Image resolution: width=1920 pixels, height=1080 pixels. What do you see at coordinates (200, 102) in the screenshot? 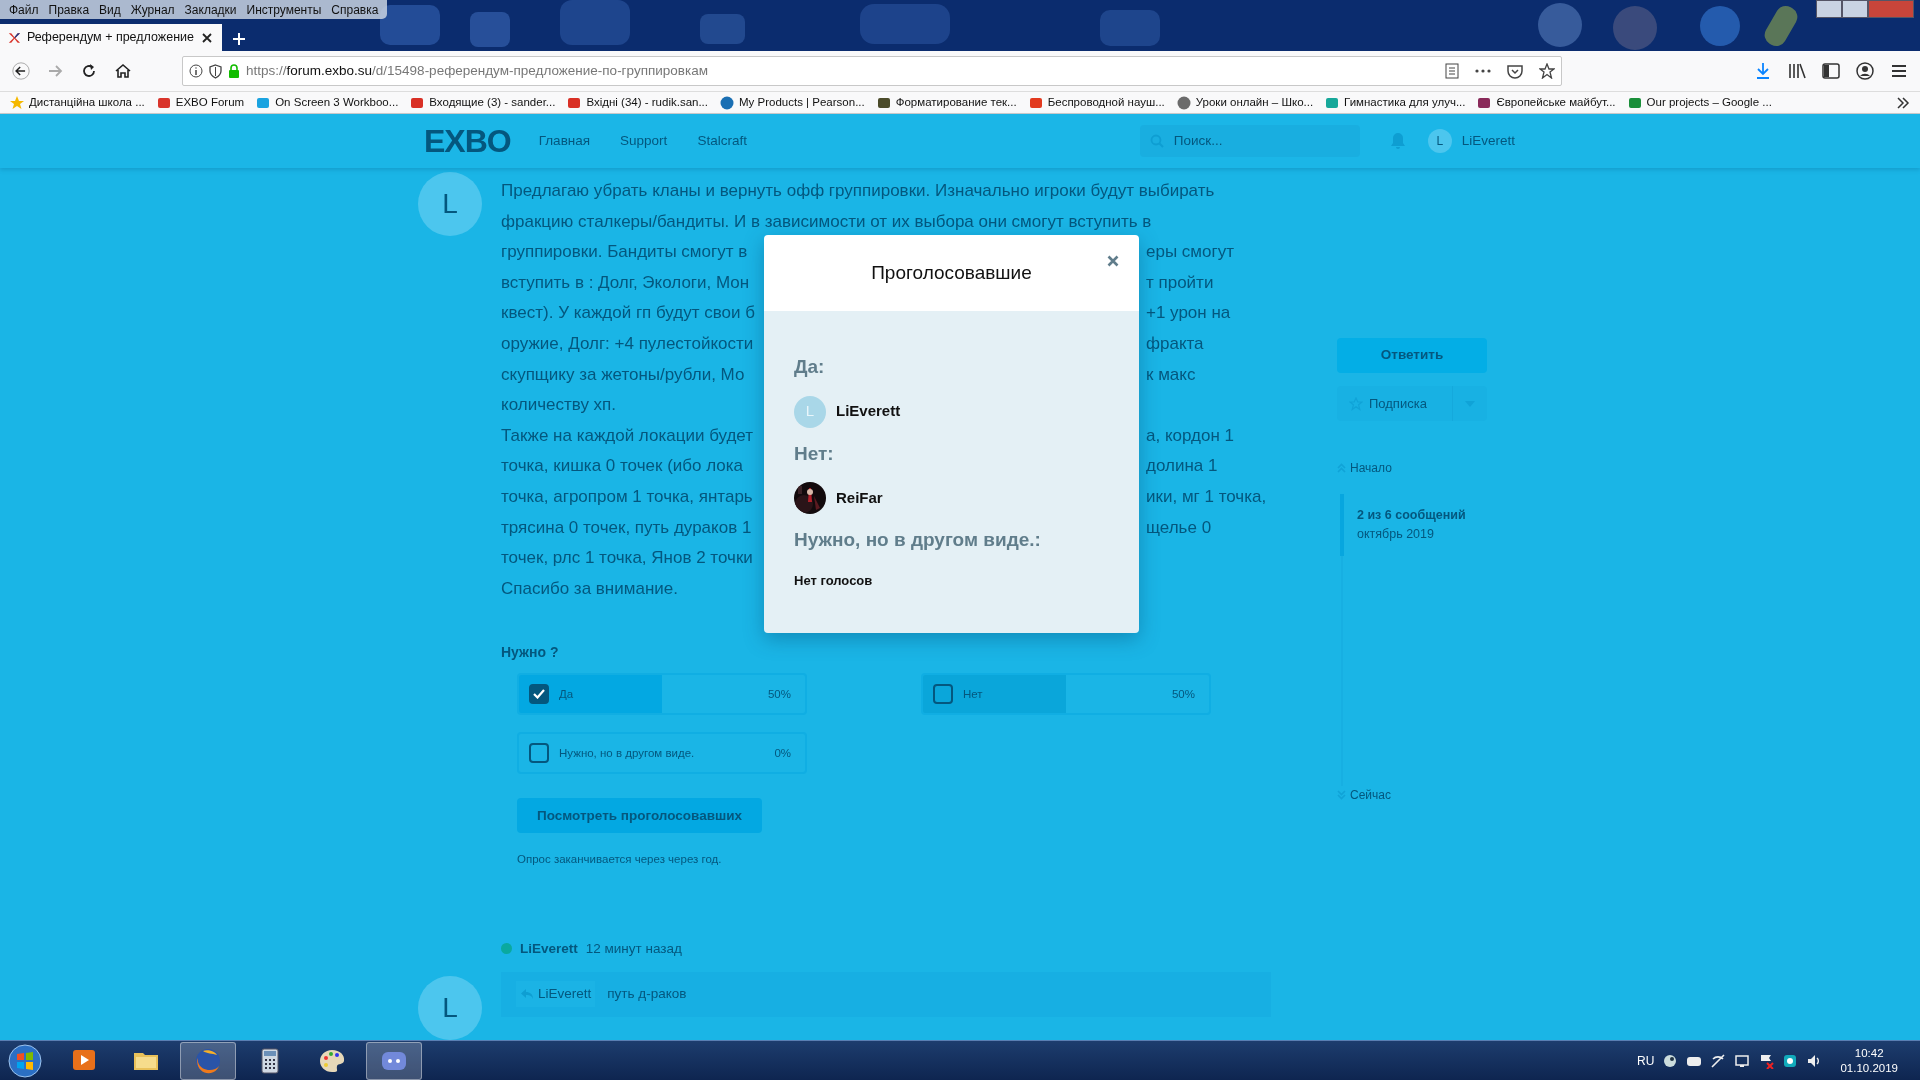
I see `bookmark: EXBO Forum` at bounding box center [200, 102].